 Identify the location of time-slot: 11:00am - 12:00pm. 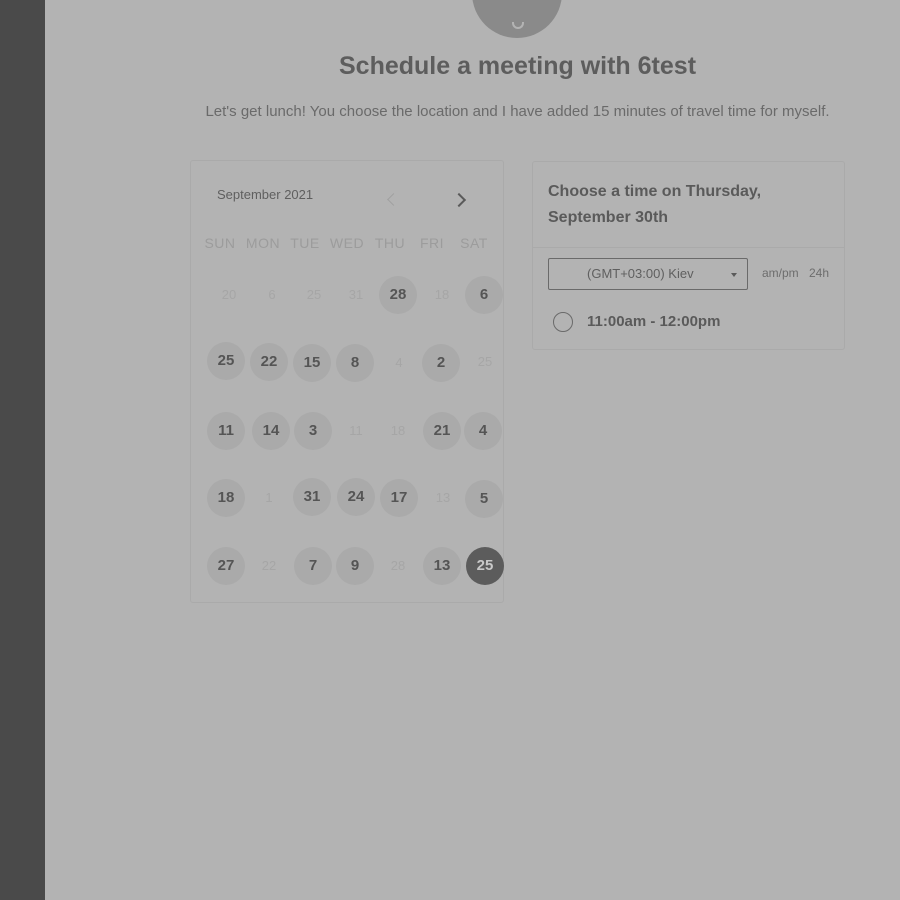
(683, 324).